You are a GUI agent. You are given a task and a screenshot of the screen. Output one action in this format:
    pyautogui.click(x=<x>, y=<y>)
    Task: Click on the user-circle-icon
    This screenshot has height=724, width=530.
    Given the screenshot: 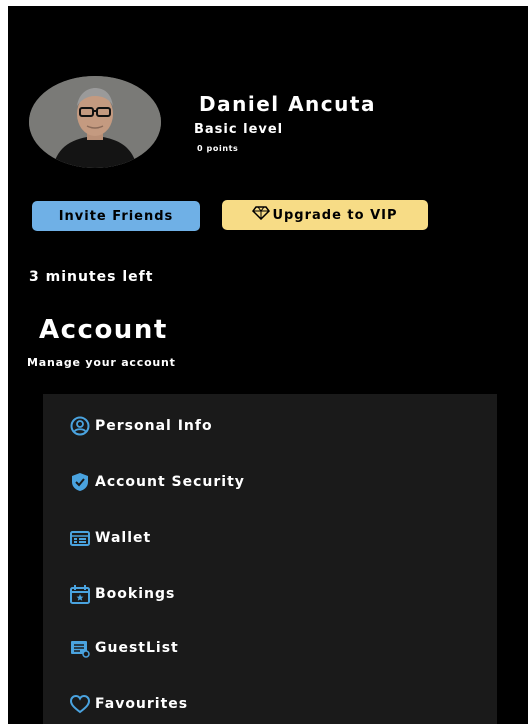 What is the action you would take?
    pyautogui.click(x=80, y=426)
    